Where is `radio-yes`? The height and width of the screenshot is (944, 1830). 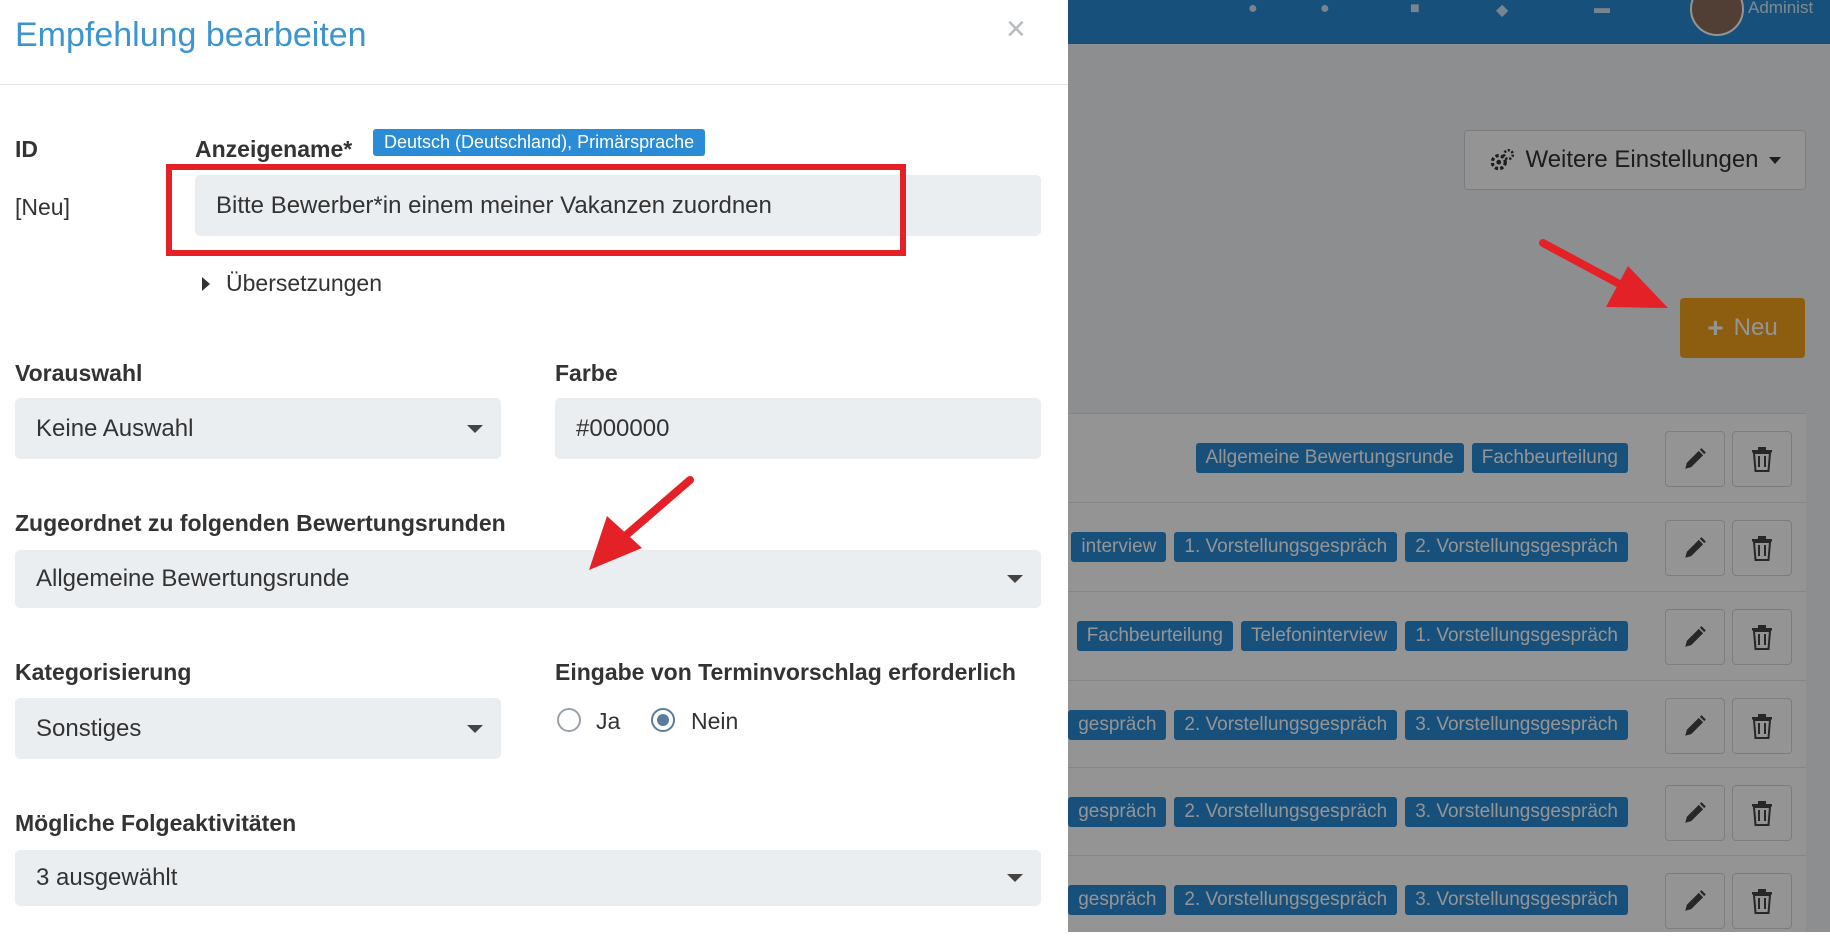
radio-yes is located at coordinates (569, 720).